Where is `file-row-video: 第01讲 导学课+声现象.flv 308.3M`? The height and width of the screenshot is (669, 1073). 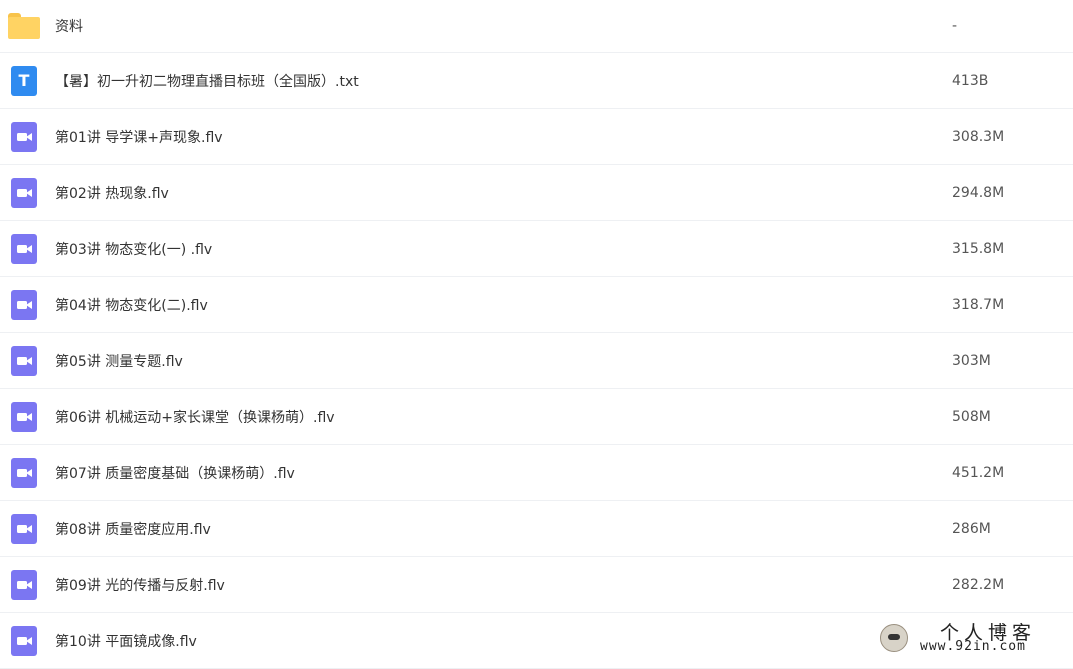
file-row-video: 第01讲 导学课+声现象.flv 308.3M is located at coordinates (536, 137).